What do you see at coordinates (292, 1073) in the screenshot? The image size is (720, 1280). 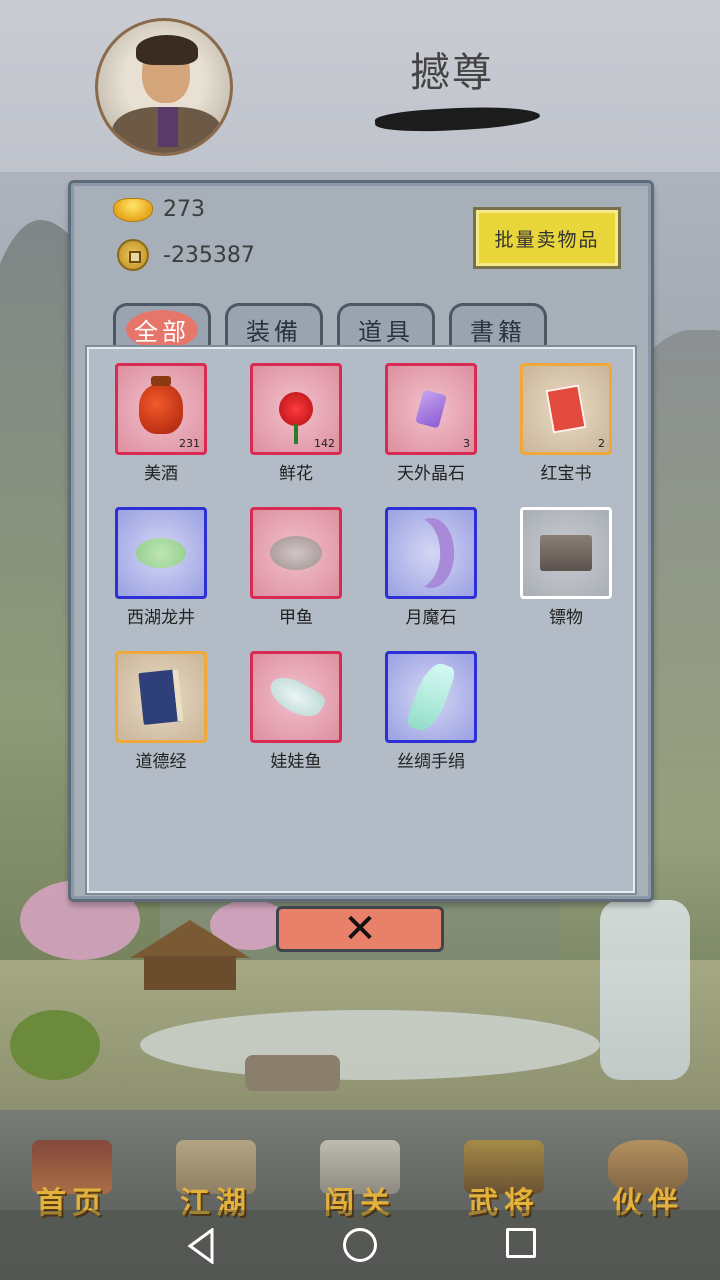 I see `rock` at bounding box center [292, 1073].